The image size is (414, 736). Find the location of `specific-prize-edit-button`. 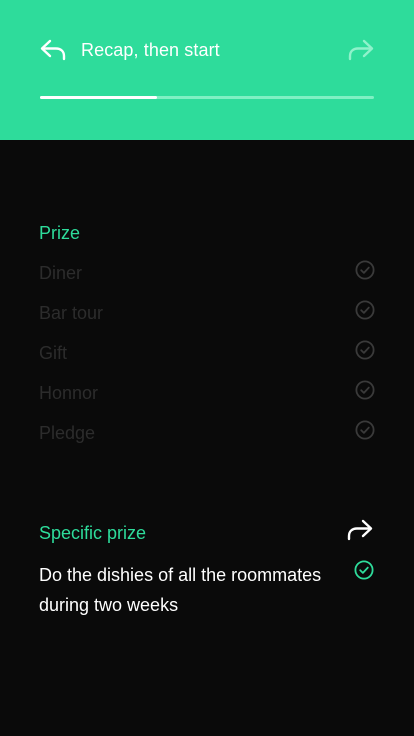

specific-prize-edit-button is located at coordinates (360, 531).